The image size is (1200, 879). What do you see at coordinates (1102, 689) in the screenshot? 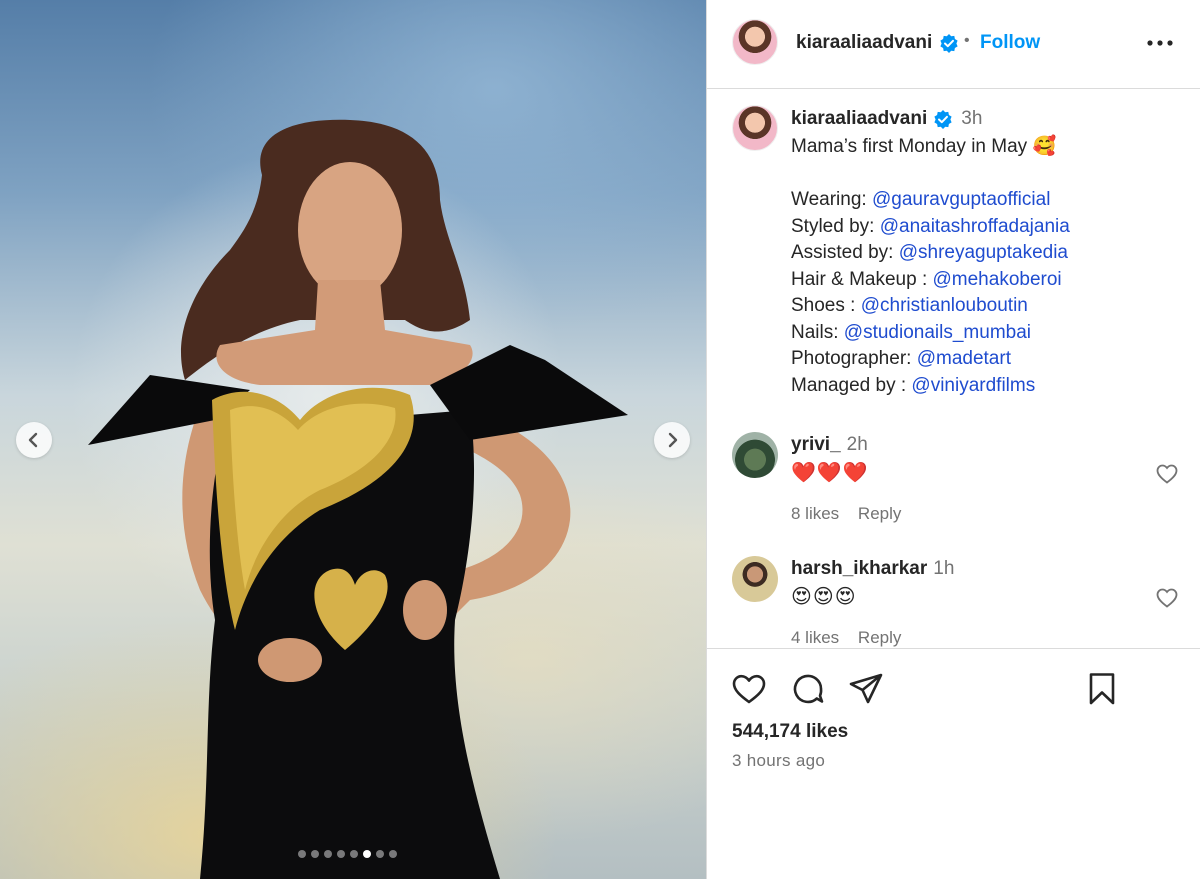
I see `bookmark-icon` at bounding box center [1102, 689].